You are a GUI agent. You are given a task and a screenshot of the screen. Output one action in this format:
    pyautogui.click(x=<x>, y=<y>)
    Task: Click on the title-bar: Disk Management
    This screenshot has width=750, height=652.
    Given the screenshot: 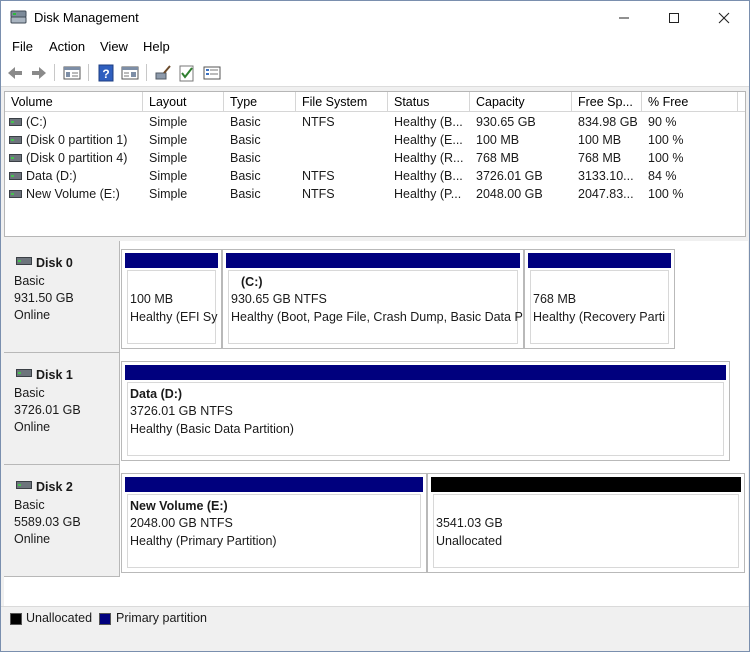 What is the action you would take?
    pyautogui.click(x=375, y=17)
    